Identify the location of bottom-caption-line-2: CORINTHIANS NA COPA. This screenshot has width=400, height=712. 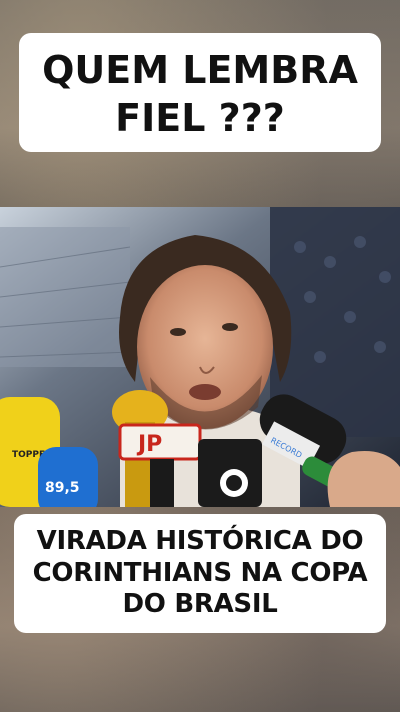
(200, 572).